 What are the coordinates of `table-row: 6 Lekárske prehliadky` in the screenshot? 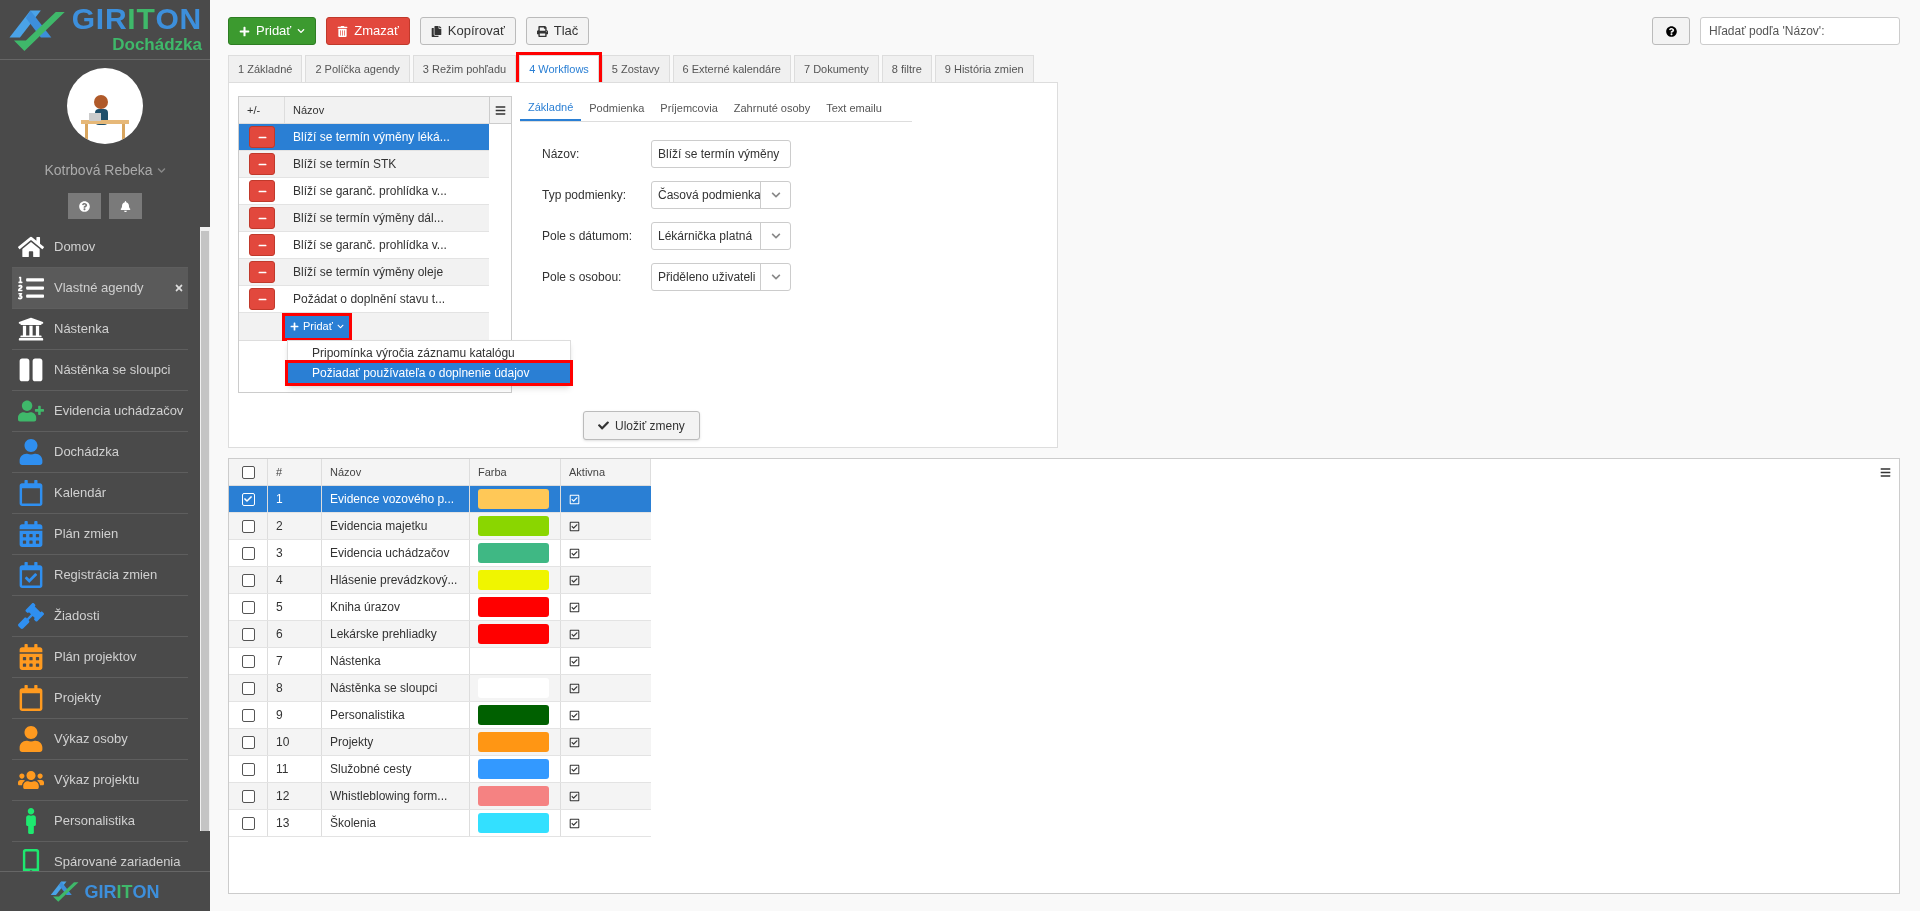 It's located at (440, 634).